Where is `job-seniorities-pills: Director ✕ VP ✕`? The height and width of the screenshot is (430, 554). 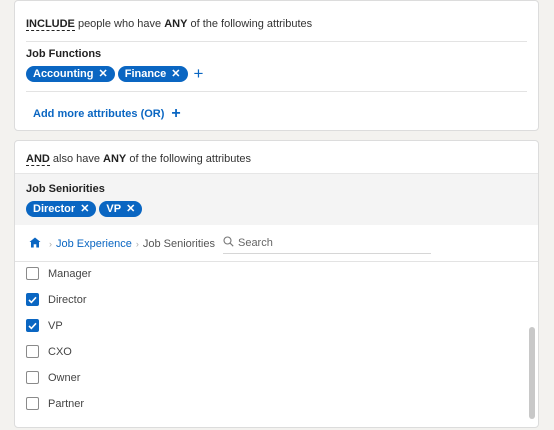
job-seniorities-pills: Director ✕ VP ✕ is located at coordinates (84, 209).